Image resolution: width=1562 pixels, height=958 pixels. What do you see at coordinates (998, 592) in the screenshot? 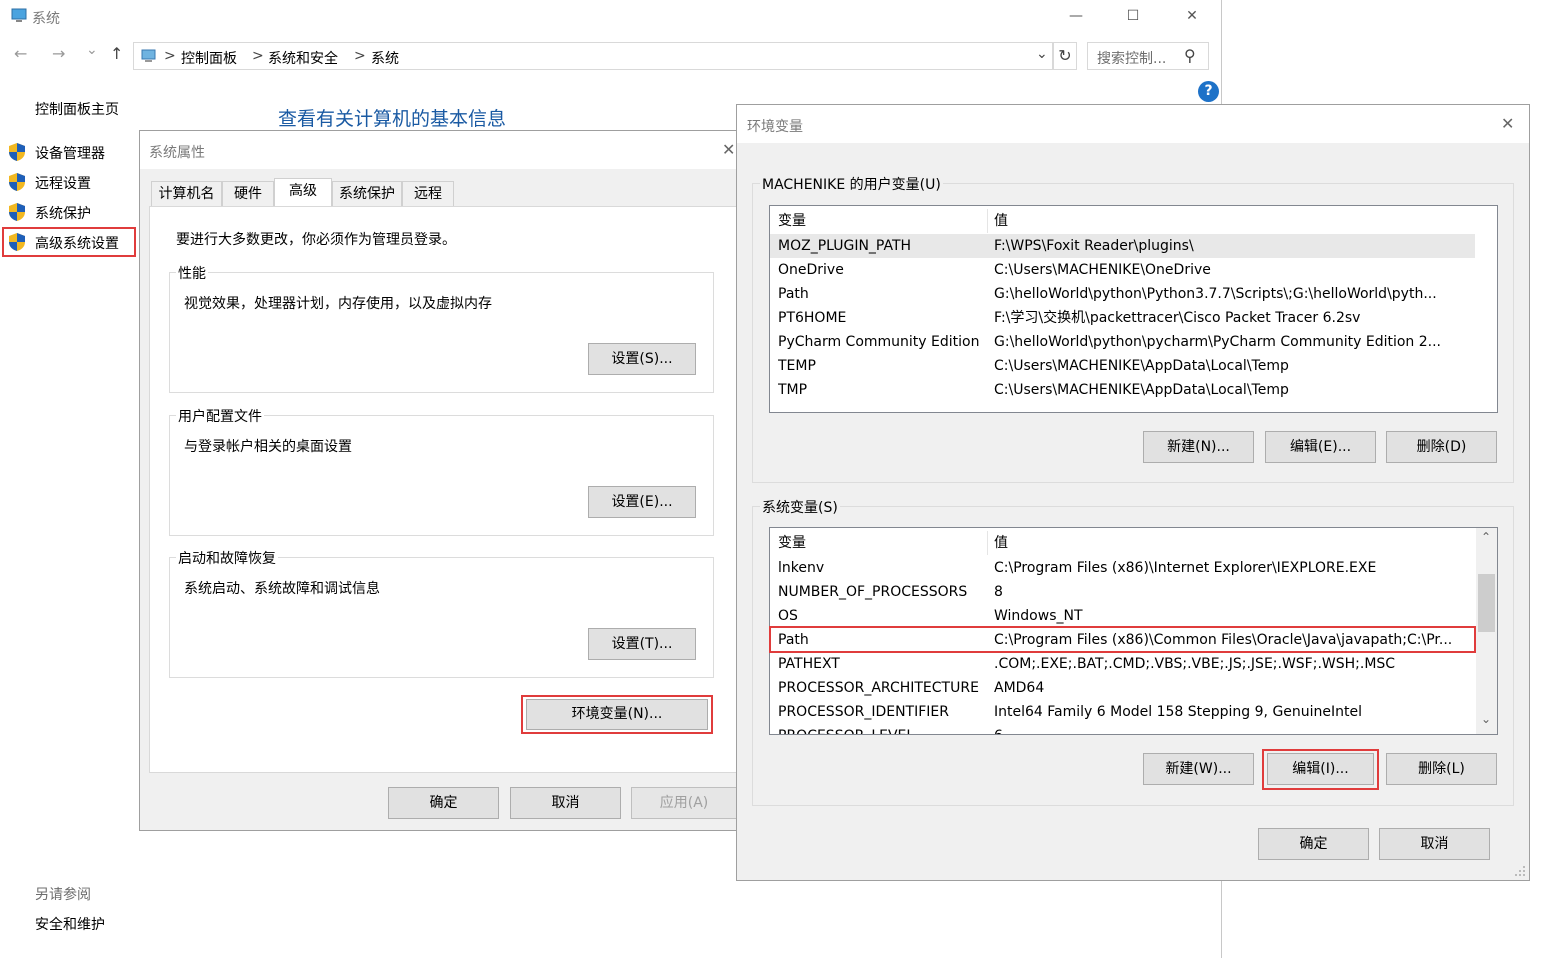
I see `var-value: 8` at bounding box center [998, 592].